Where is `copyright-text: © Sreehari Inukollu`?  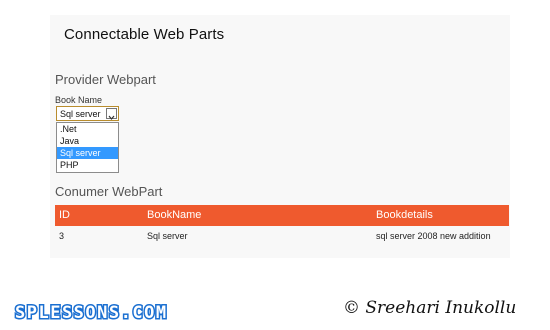 copyright-text: © Sreehari Inukollu is located at coordinates (430, 308).